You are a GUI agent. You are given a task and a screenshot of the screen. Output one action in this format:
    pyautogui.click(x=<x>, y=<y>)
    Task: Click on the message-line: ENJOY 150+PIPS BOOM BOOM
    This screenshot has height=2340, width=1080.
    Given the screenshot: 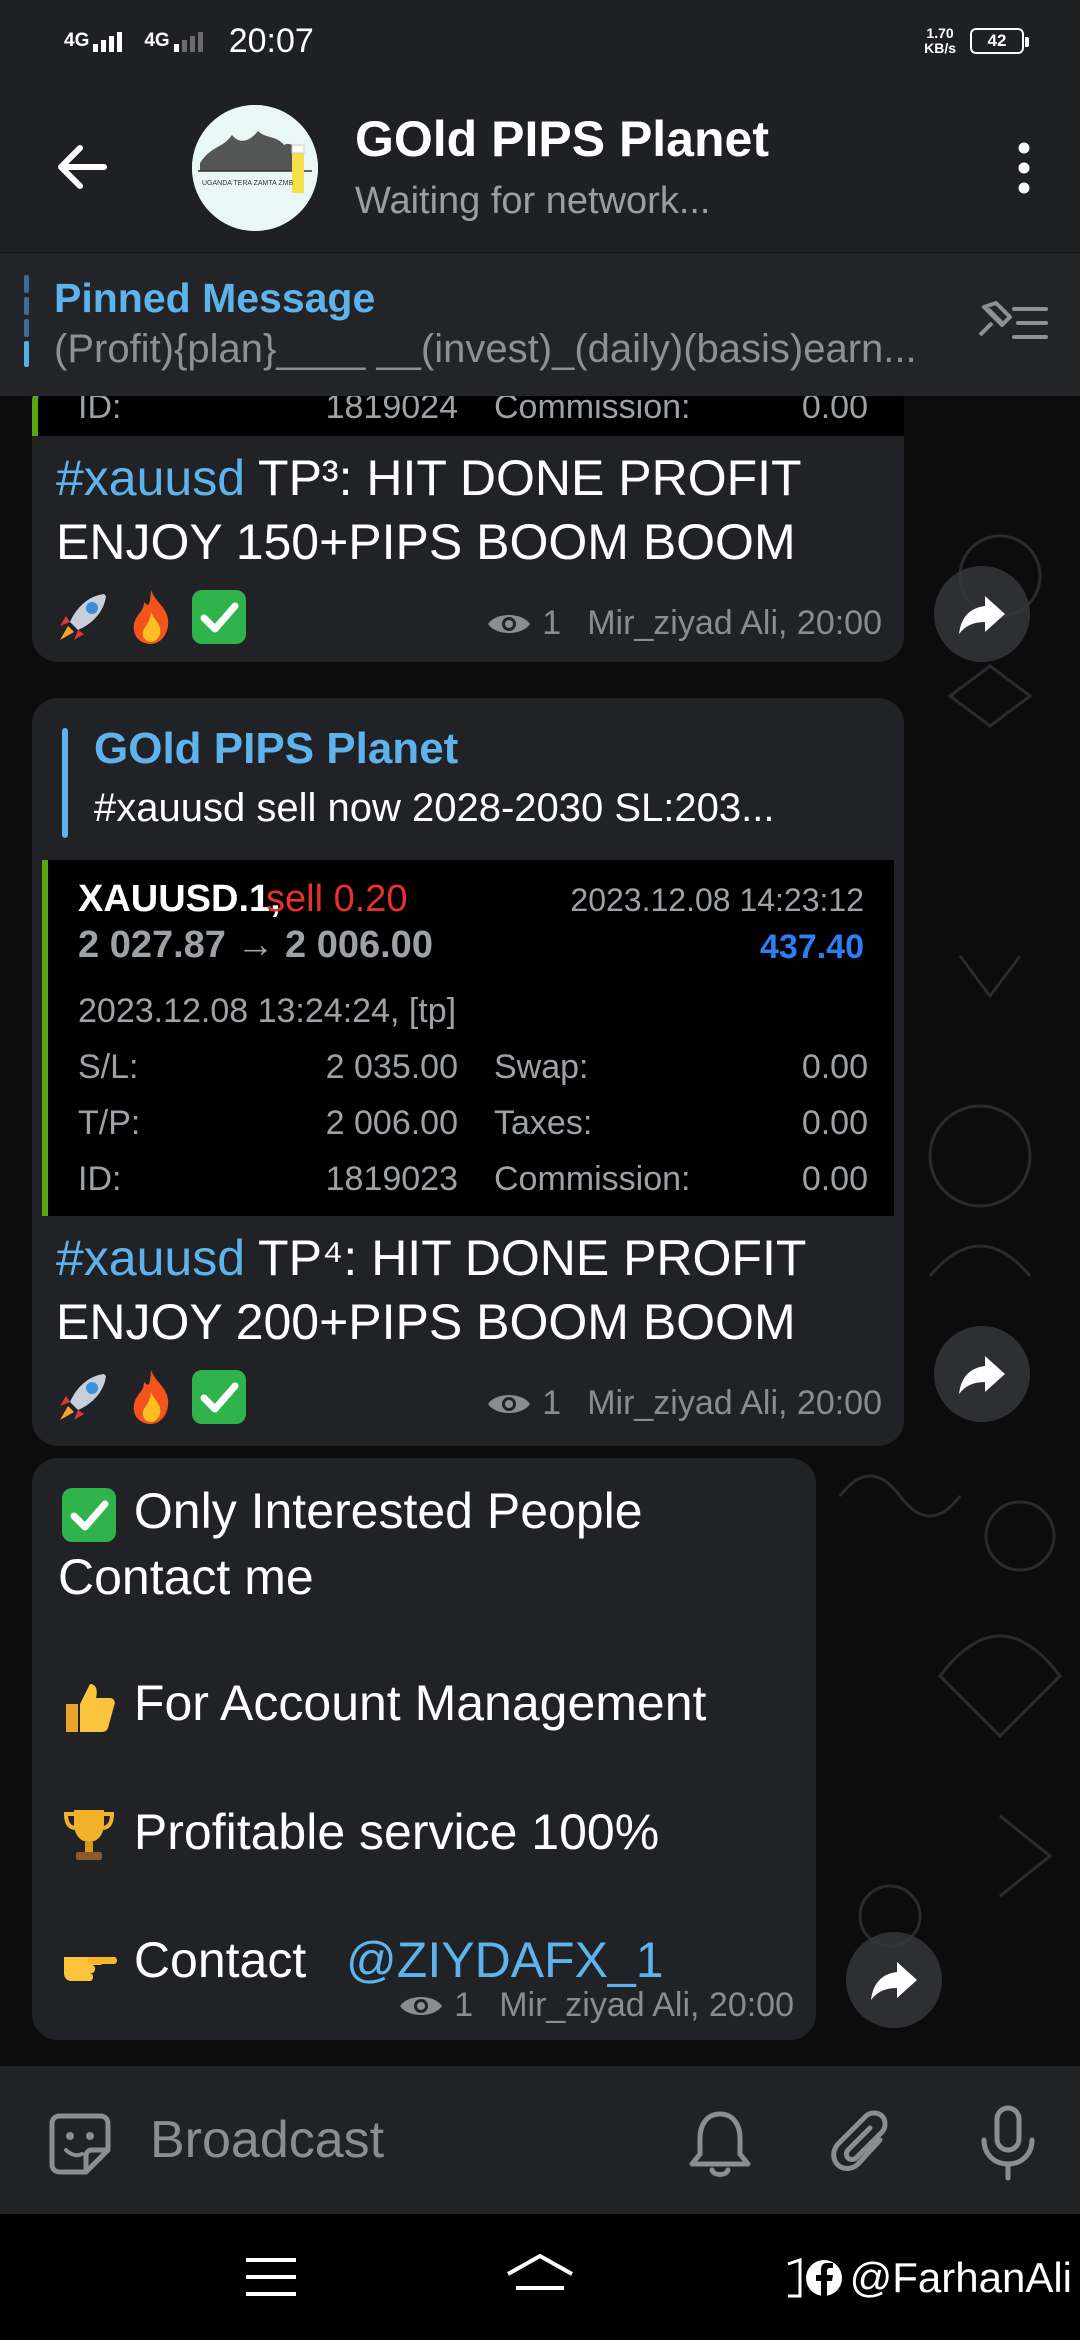 What is the action you would take?
    pyautogui.click(x=426, y=542)
    